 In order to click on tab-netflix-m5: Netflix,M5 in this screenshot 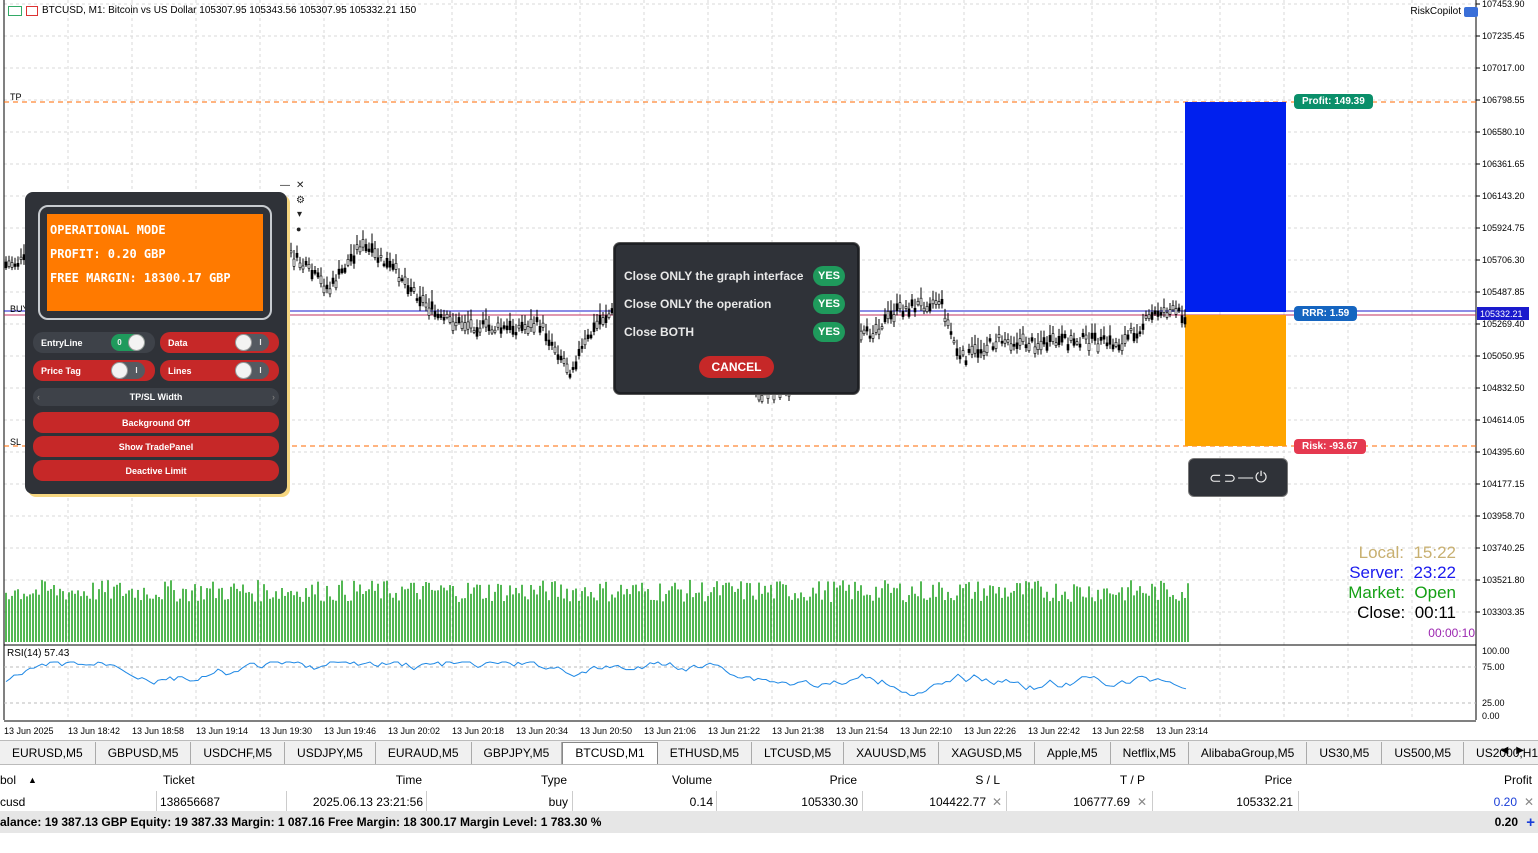, I will do `click(1150, 752)`.